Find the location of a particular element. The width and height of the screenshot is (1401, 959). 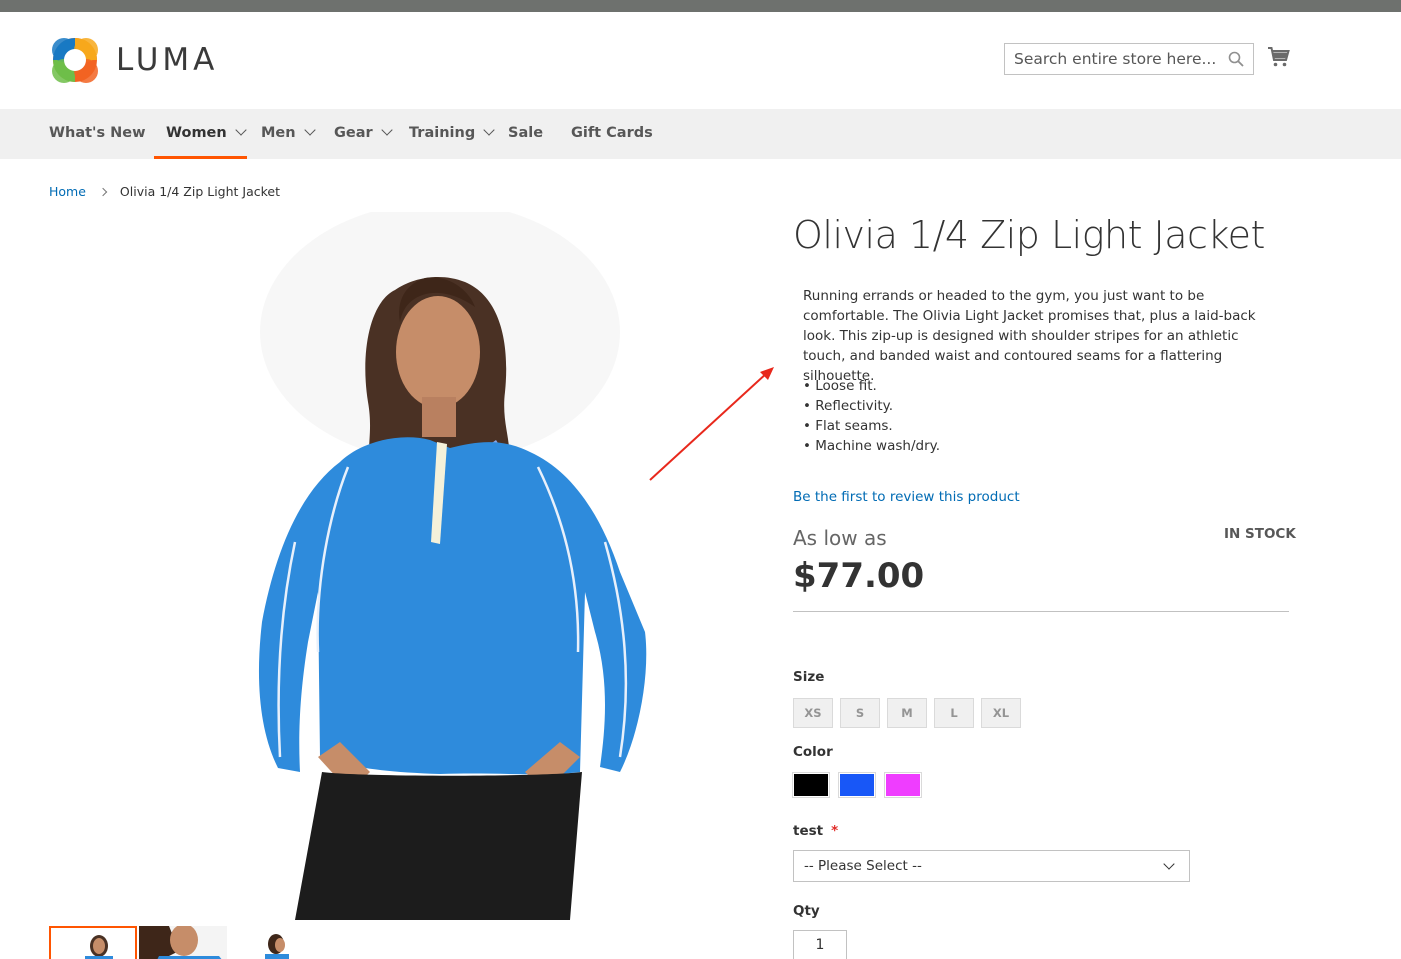

nav-item-label: Women is located at coordinates (196, 133).